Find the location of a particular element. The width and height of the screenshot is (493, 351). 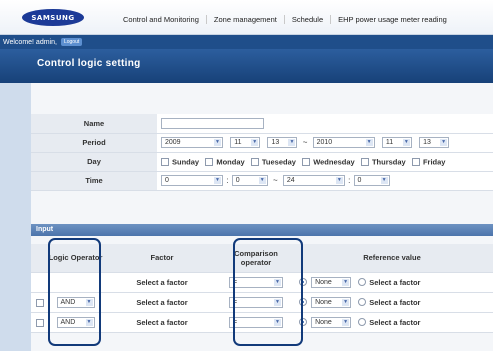

factor-header: Factor is located at coordinates (162, 258).